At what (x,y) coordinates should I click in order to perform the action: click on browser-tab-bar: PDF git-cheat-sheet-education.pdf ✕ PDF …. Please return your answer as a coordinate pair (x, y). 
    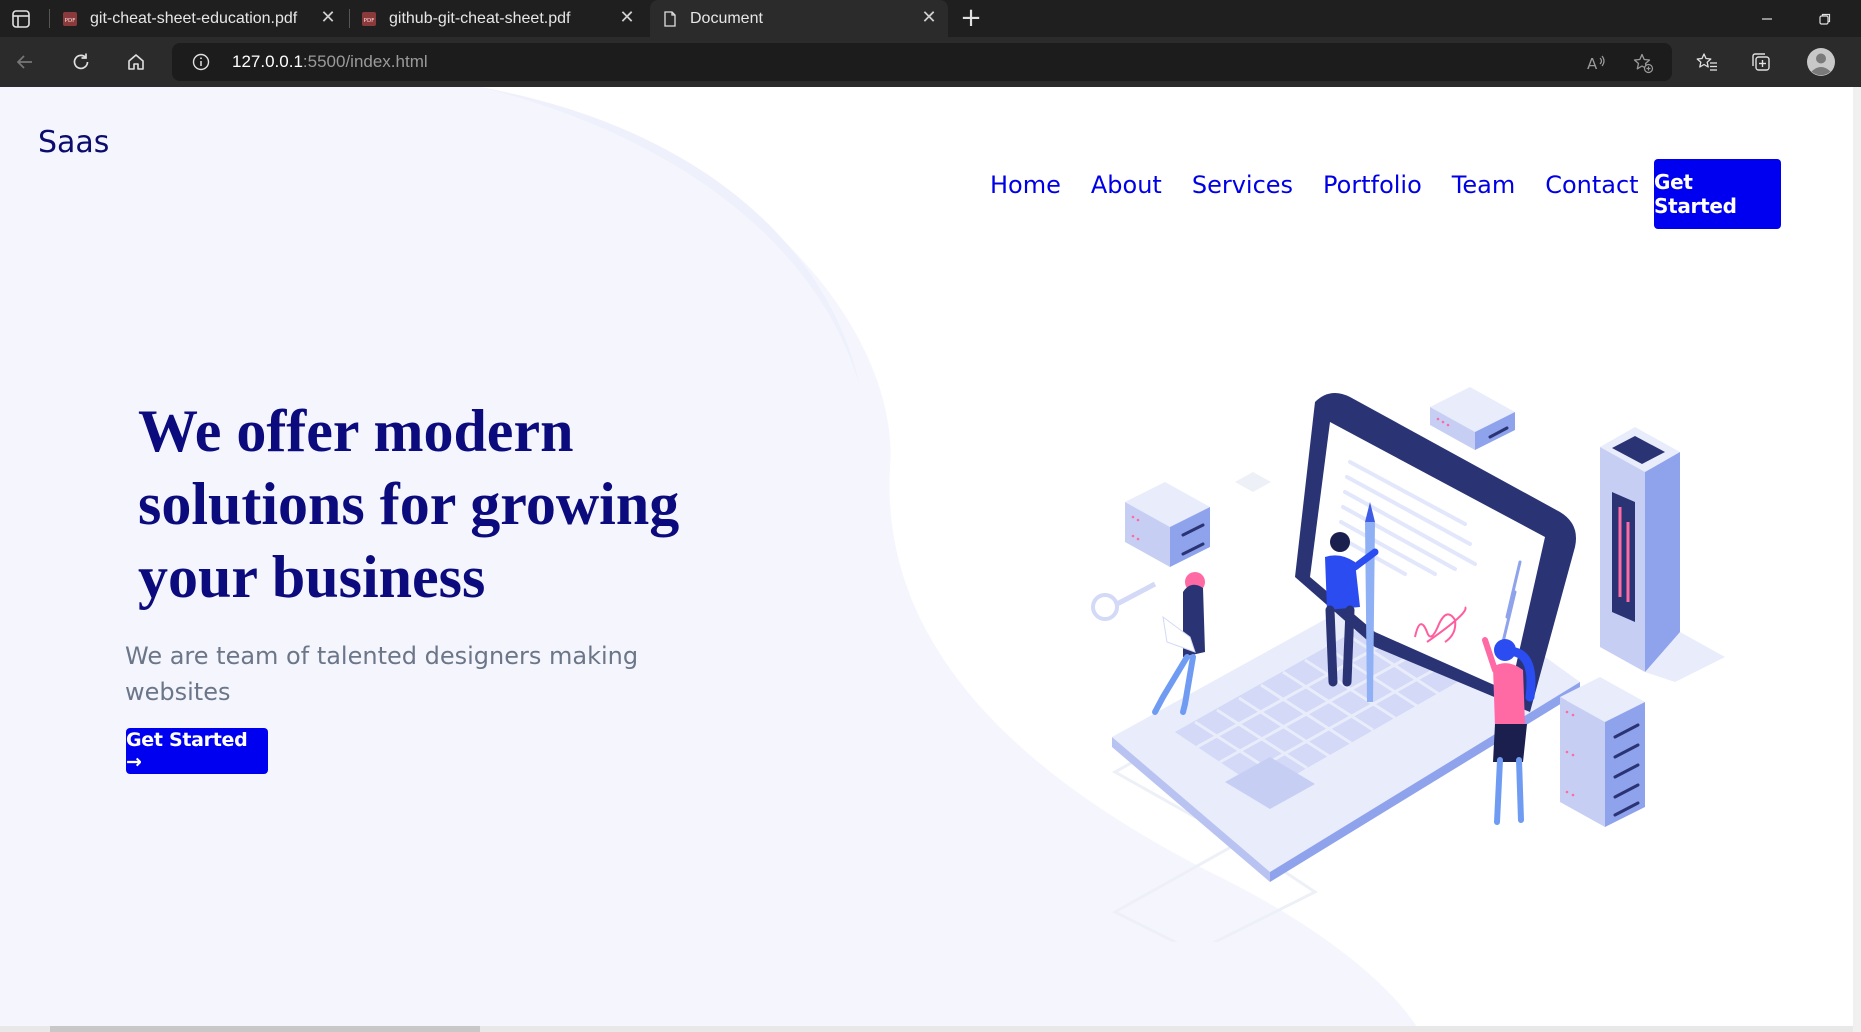
    Looking at the image, I should click on (930, 18).